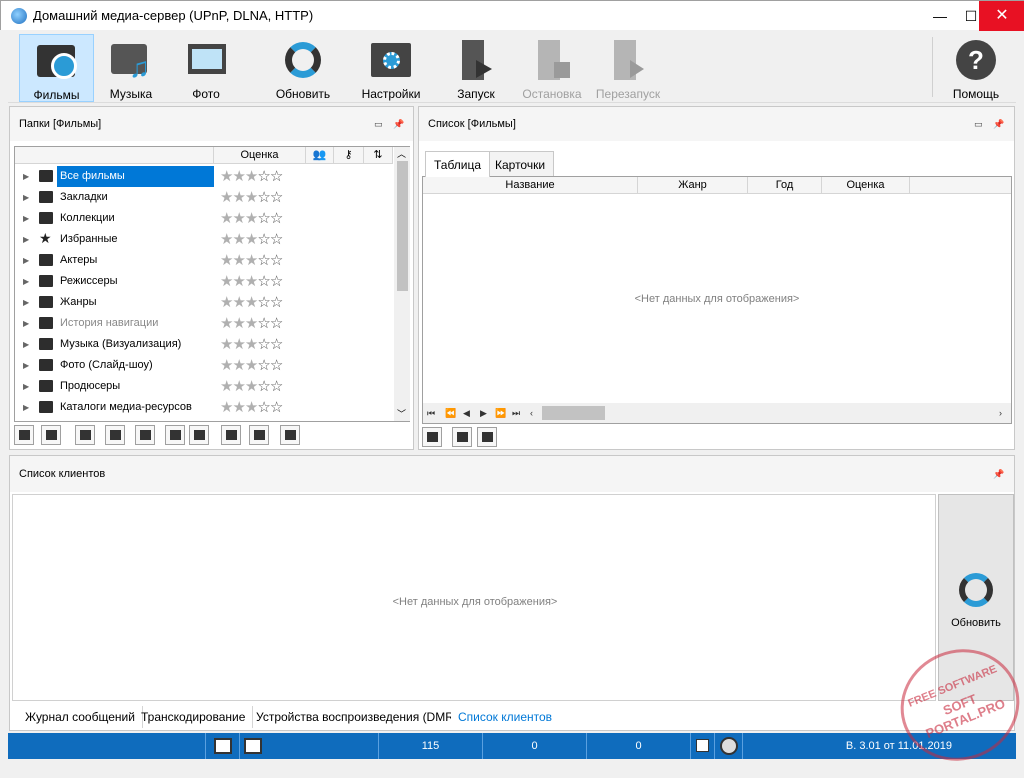  Describe the element at coordinates (80, 717) in the screenshot. I see `tab-message-log: Журнал сообщений` at that location.